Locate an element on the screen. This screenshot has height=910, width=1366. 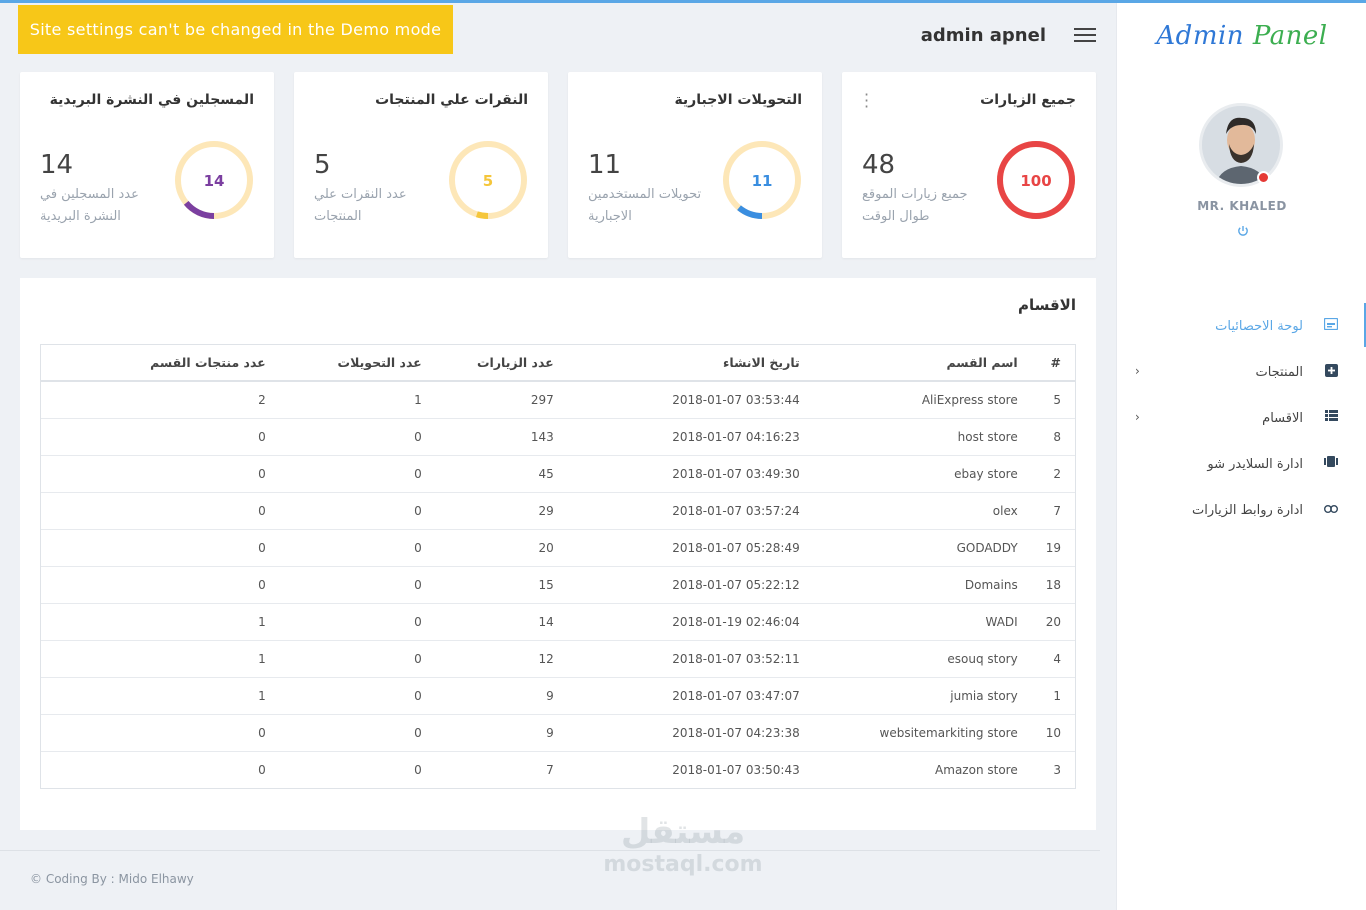
sidebar-item-products: المنتجات ‹ is located at coordinates (1241, 372).